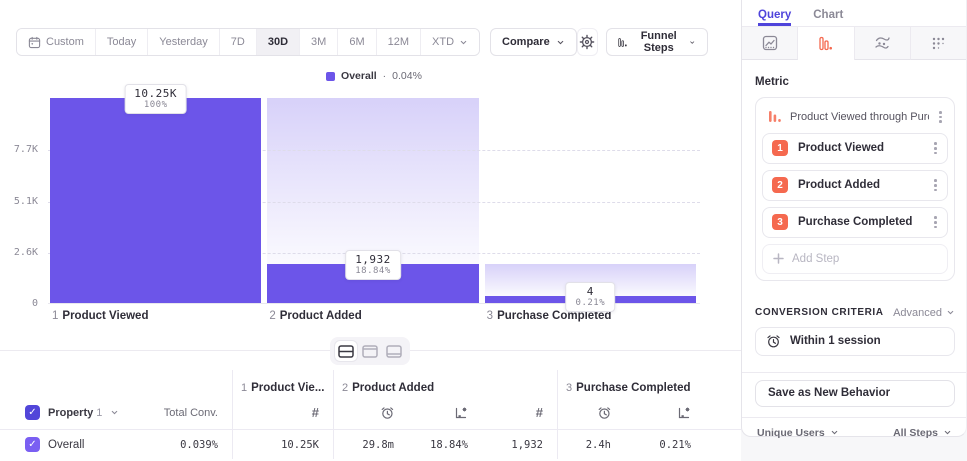 The image size is (967, 461). I want to click on layout-toggle, so click(370, 351).